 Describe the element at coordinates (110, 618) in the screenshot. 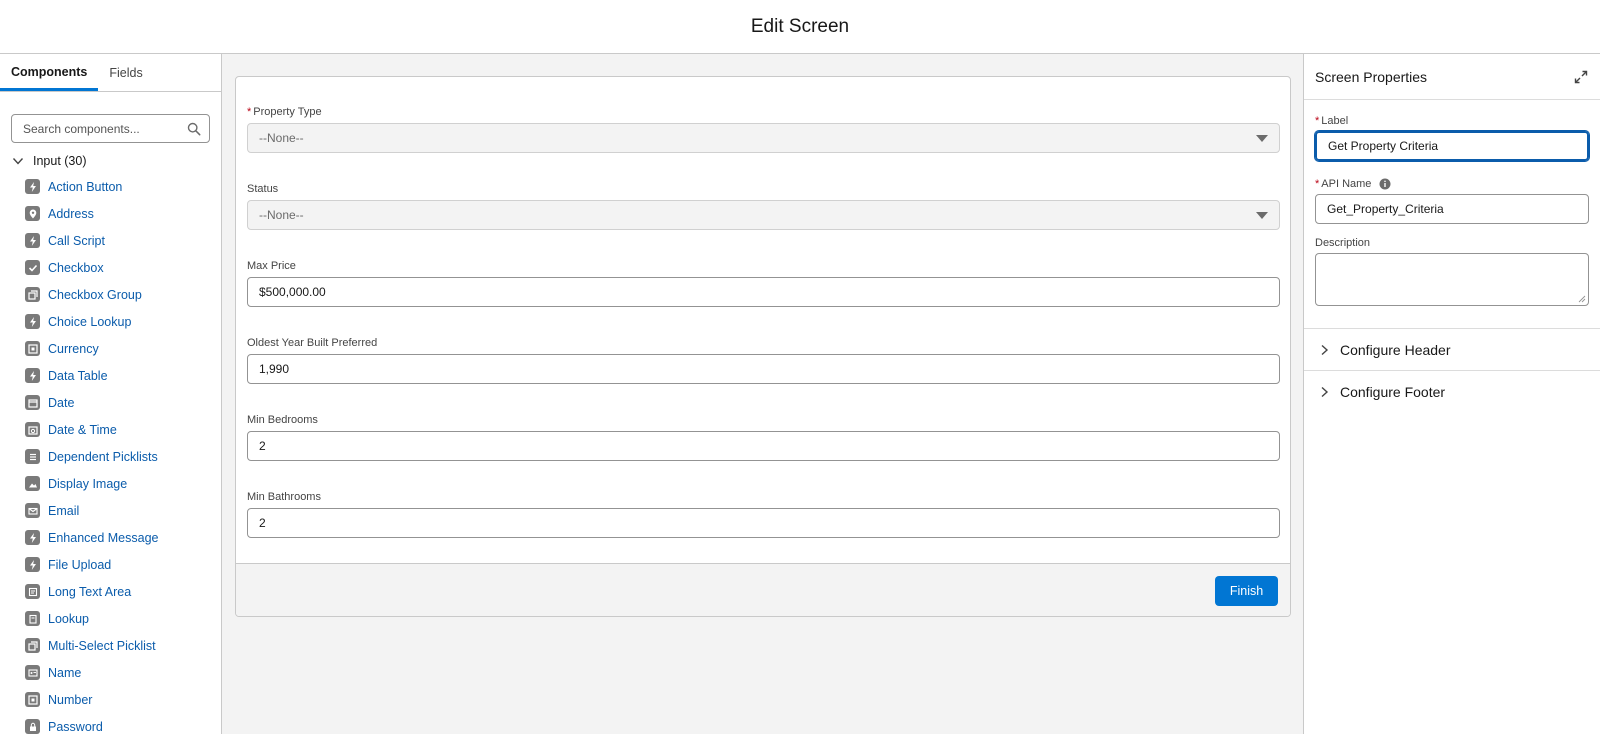

I see `component-item-lookup: Lookup` at that location.